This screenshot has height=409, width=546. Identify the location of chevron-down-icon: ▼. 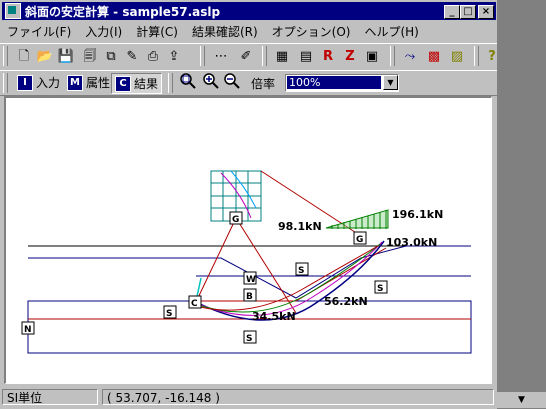
(390, 82).